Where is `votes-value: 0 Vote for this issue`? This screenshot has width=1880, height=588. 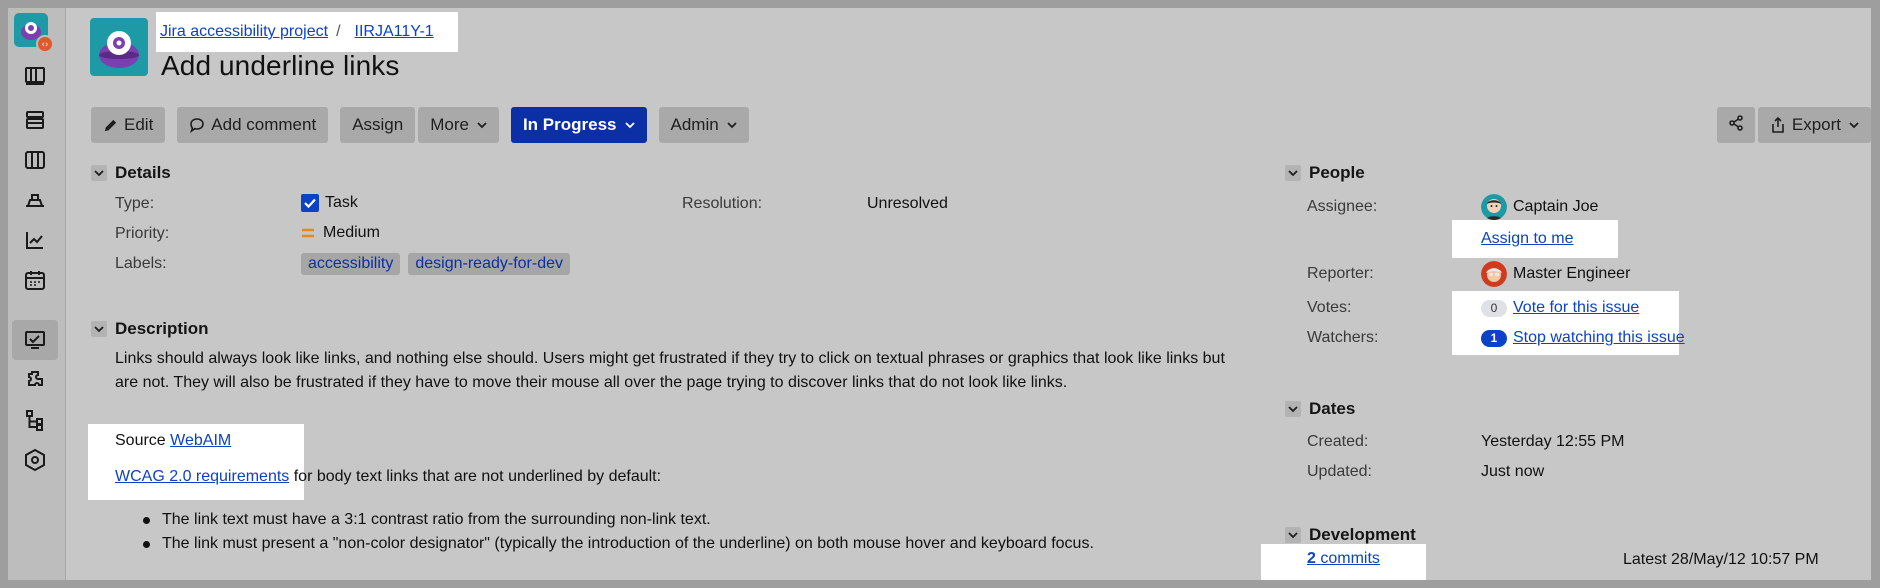 votes-value: 0 Vote for this issue is located at coordinates (1560, 308).